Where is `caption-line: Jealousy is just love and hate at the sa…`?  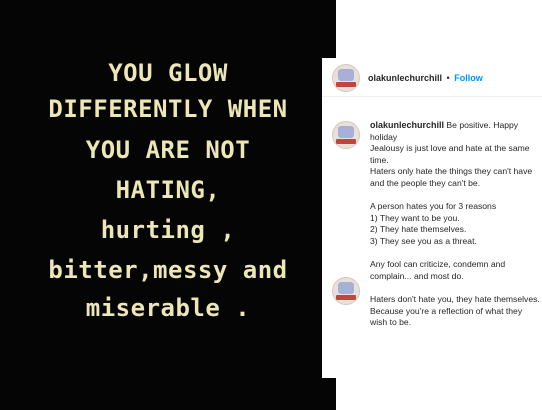 caption-line: Jealousy is just love and hate at the sa… is located at coordinates (450, 154).